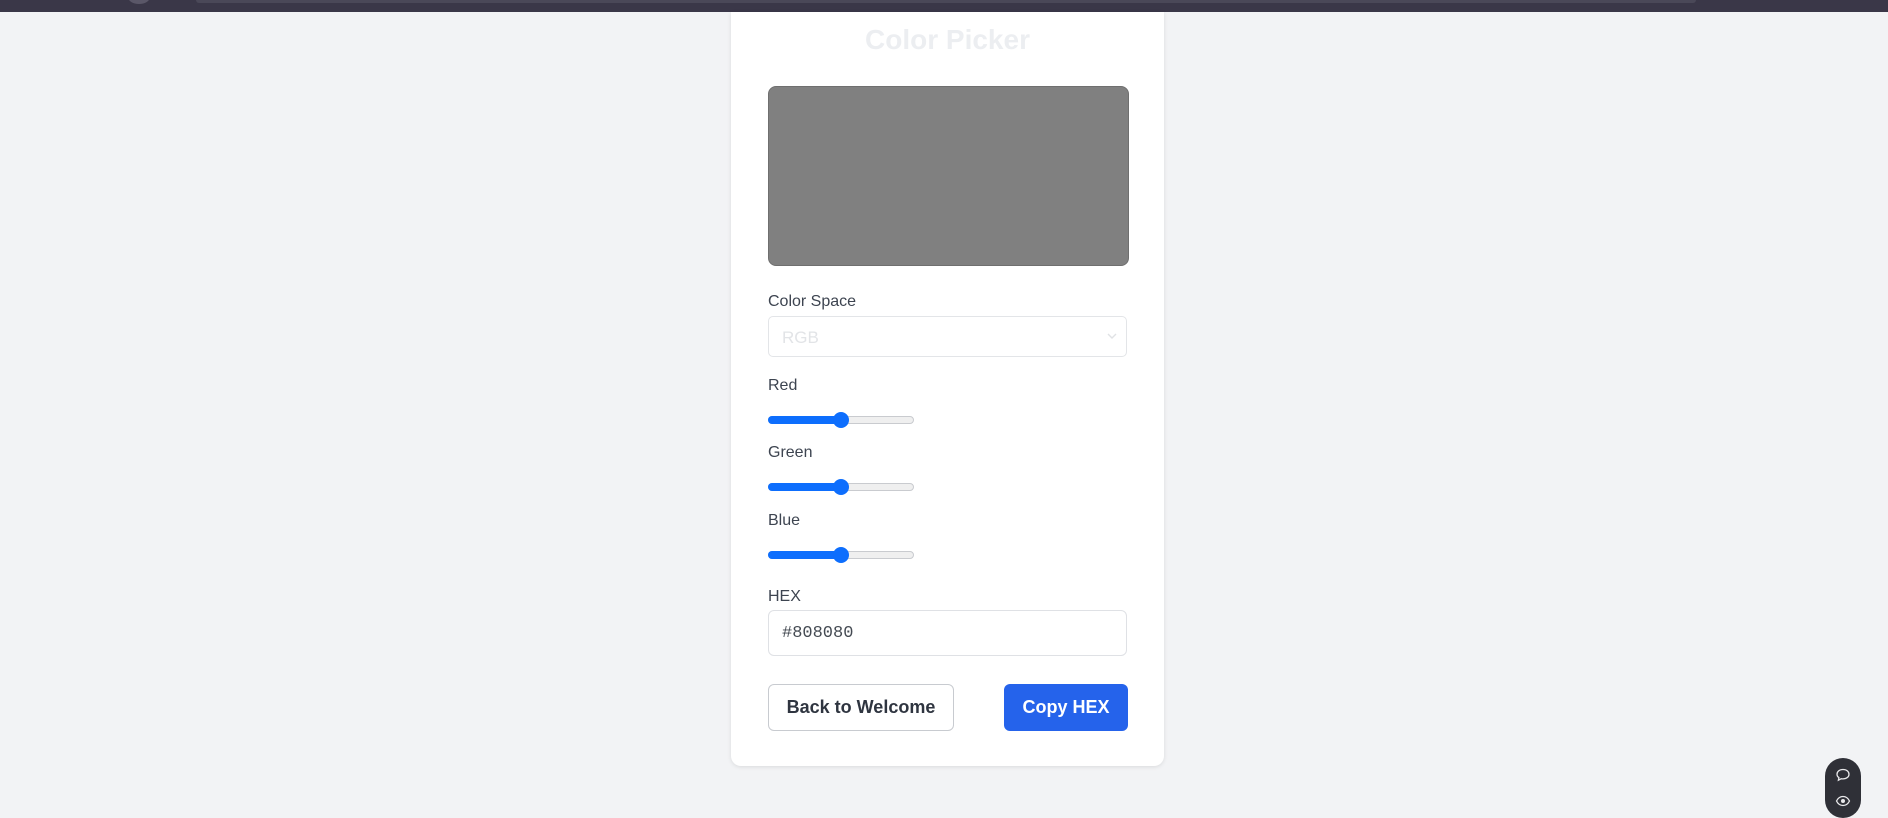 This screenshot has width=1888, height=818. Describe the element at coordinates (790, 452) in the screenshot. I see `green-label: Green` at that location.